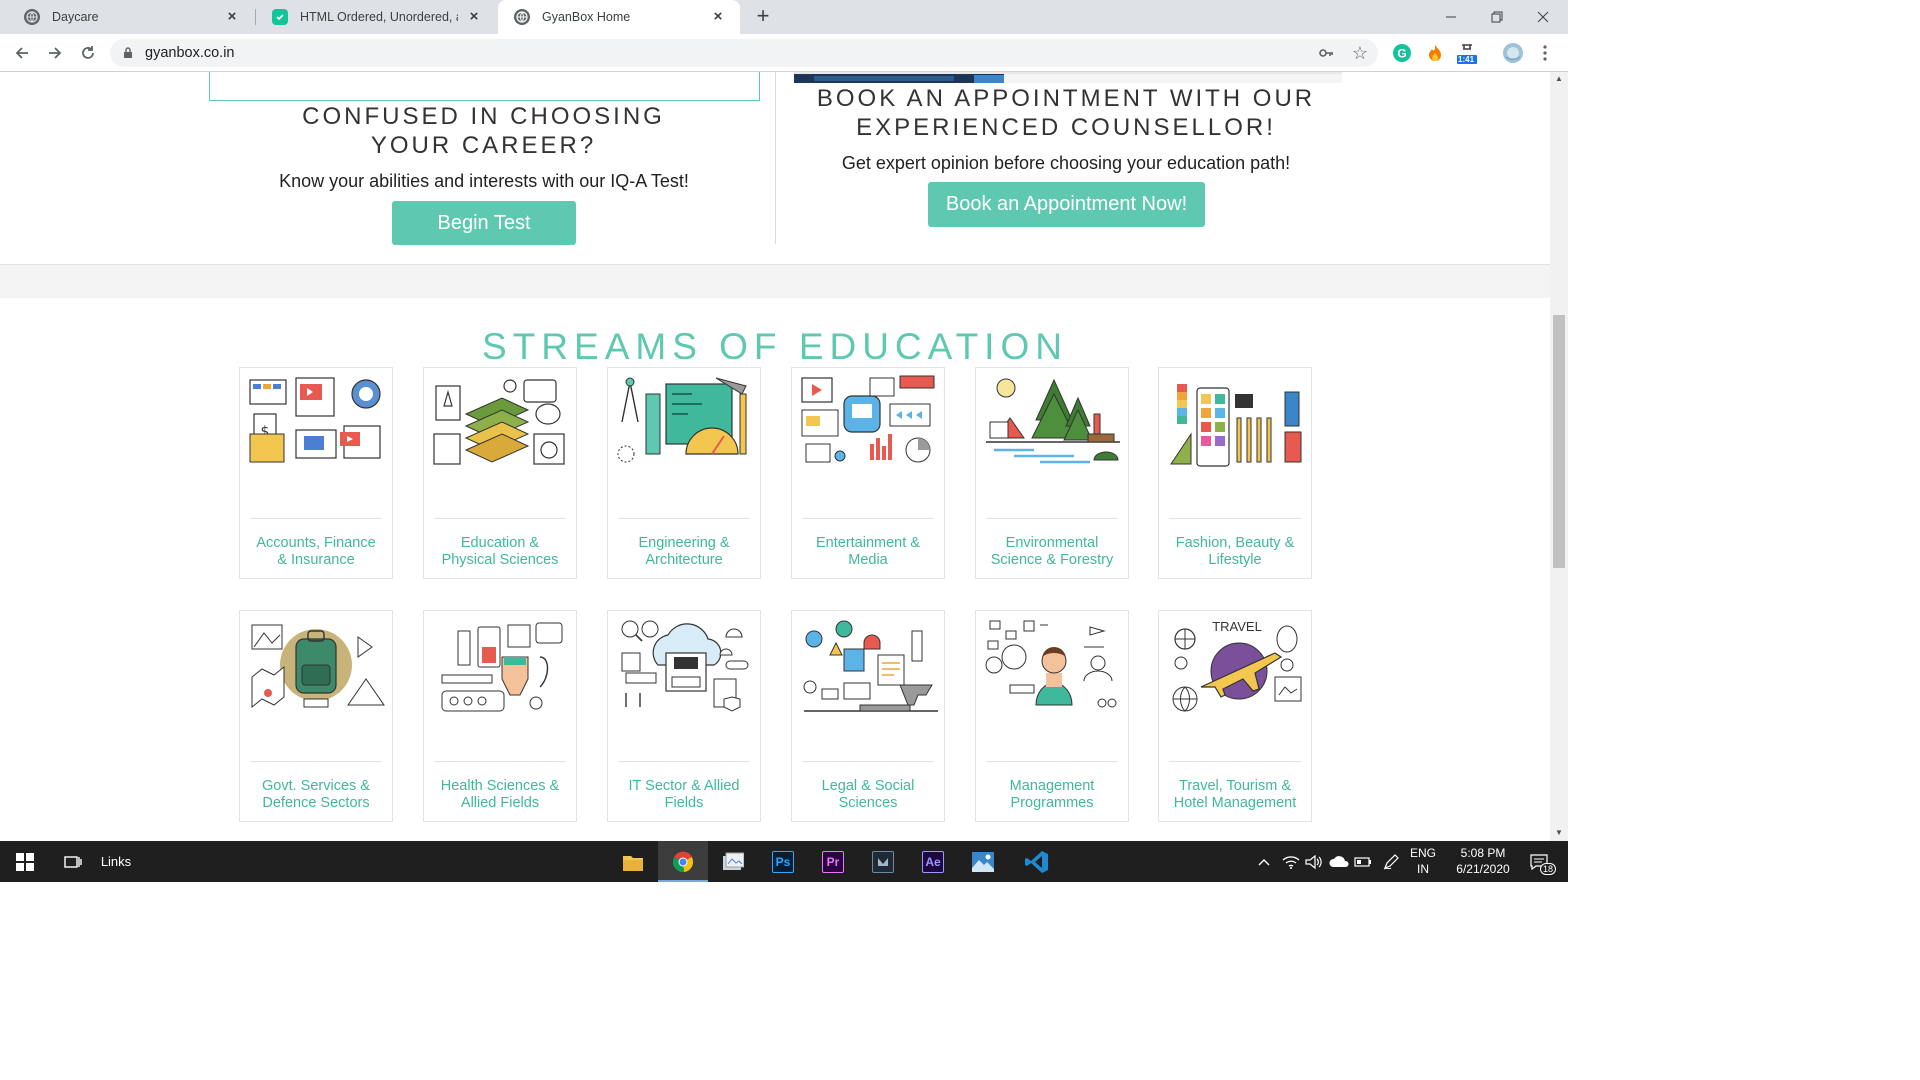 This screenshot has height=1080, width=1920. What do you see at coordinates (484, 86) in the screenshot?
I see `test-banner-frame` at bounding box center [484, 86].